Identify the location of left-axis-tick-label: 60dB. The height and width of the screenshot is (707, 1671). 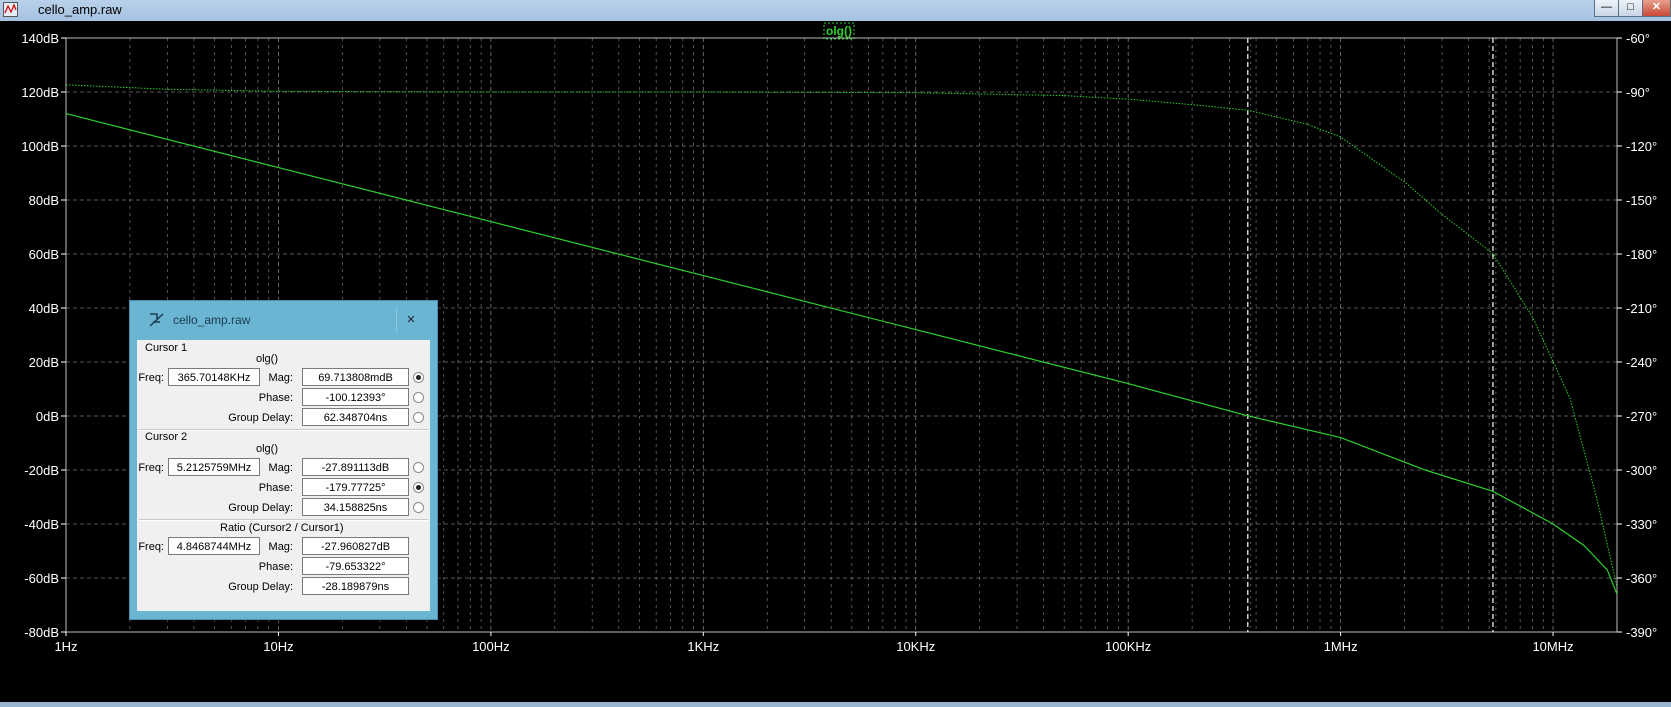
(44, 254).